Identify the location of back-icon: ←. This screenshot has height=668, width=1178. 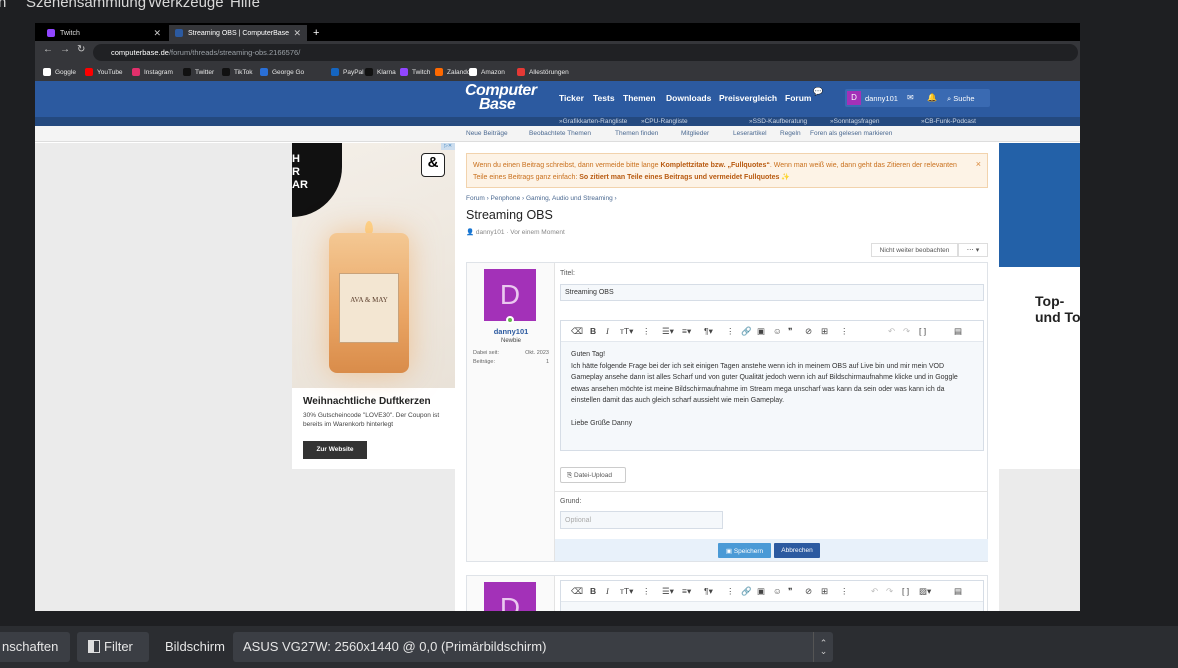
(48, 49).